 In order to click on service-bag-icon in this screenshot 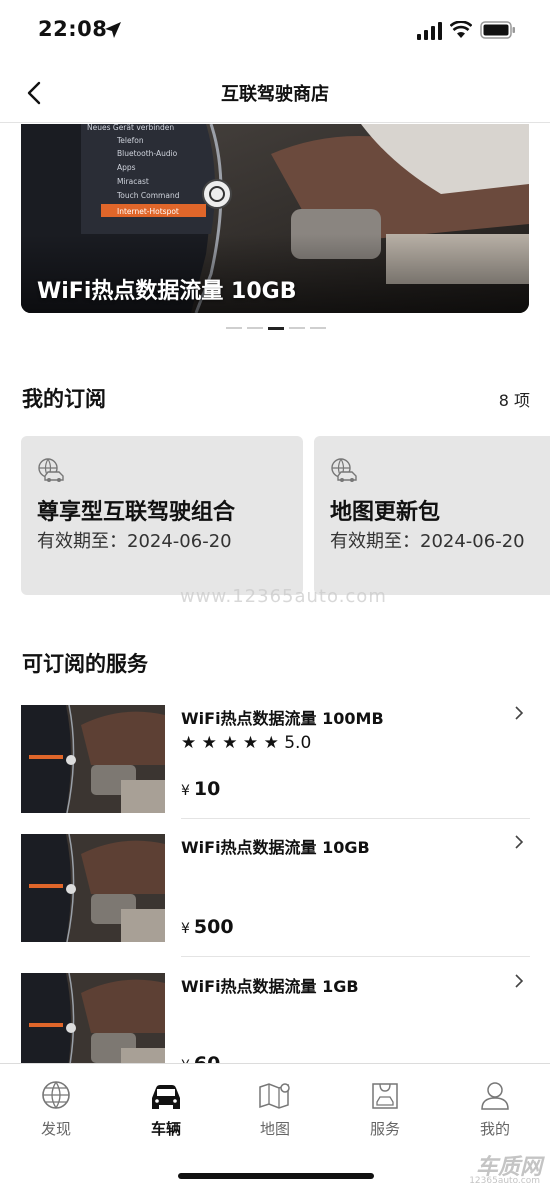, I will do `click(385, 1096)`.